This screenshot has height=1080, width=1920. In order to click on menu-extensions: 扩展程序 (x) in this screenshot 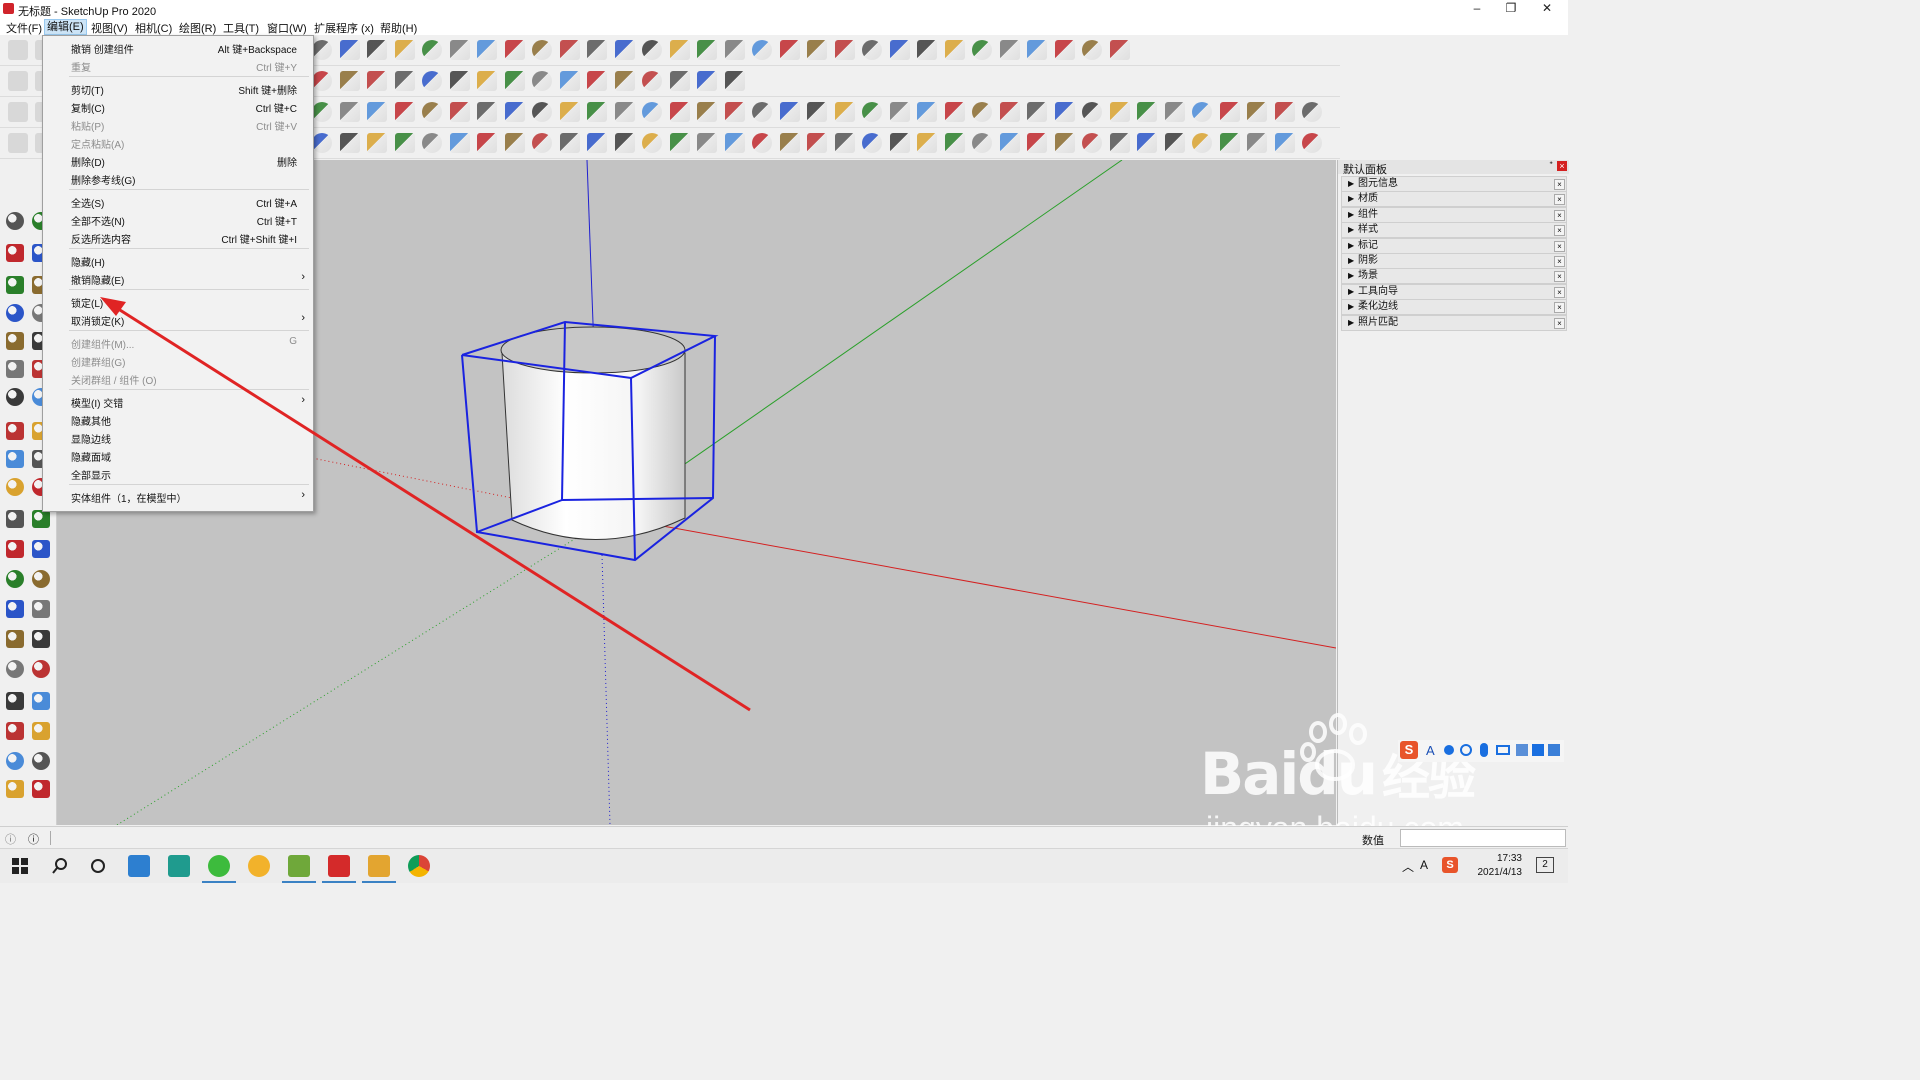, I will do `click(344, 28)`.